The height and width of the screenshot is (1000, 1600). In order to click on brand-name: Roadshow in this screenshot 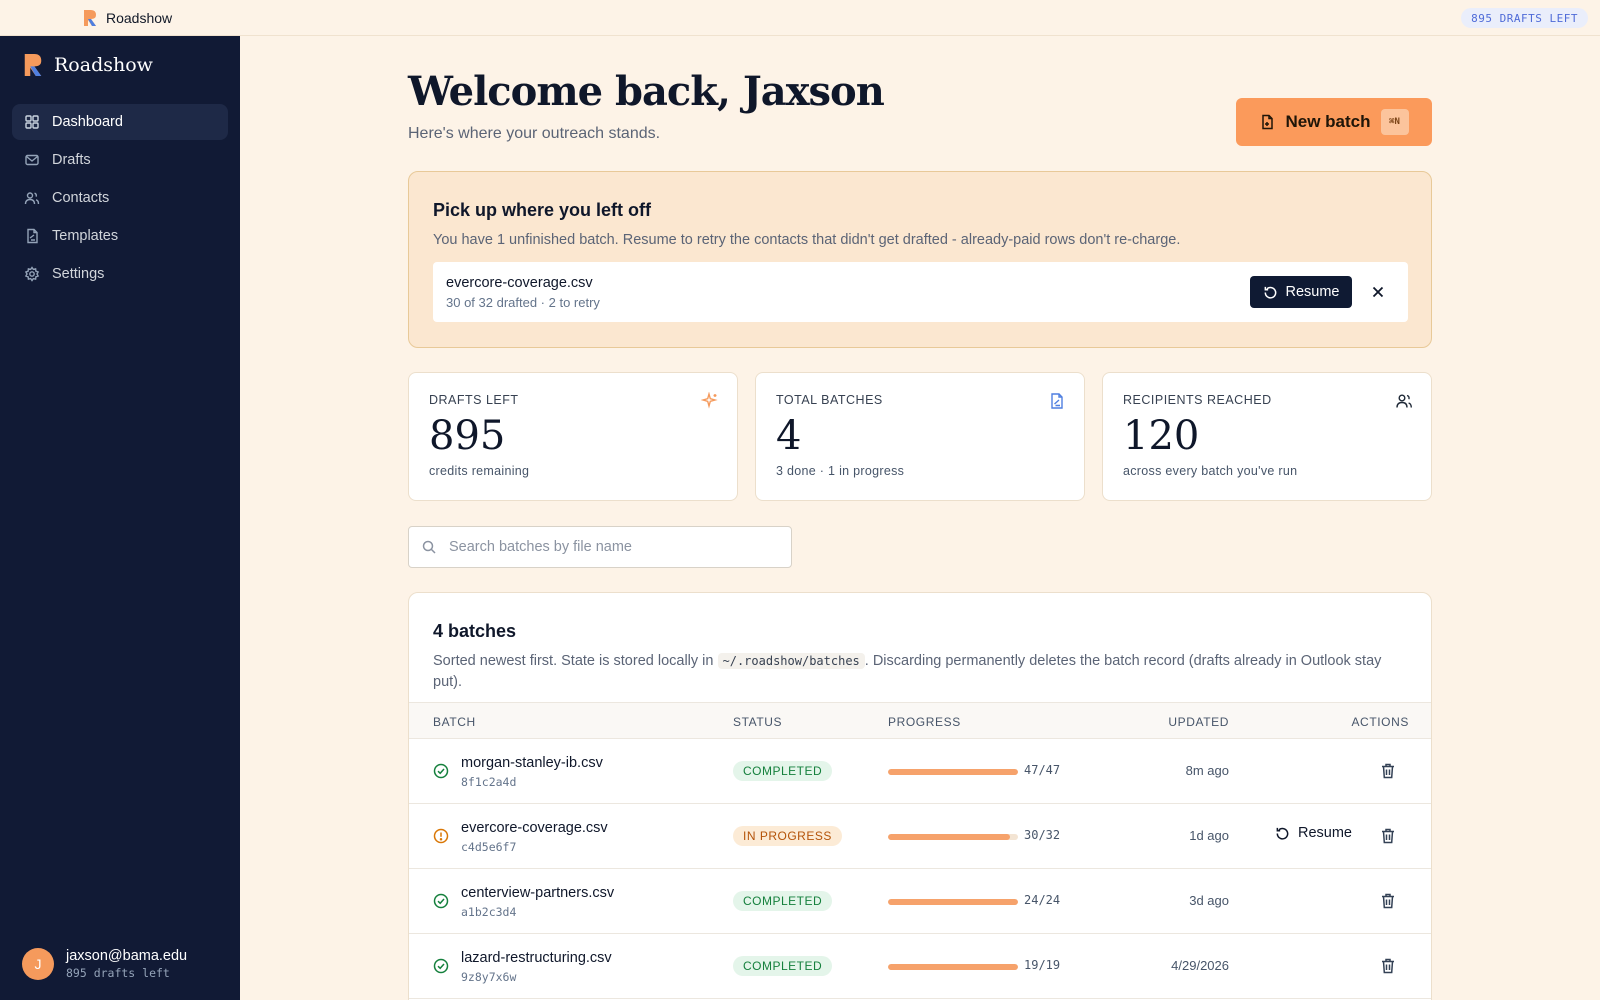, I will do `click(103, 65)`.